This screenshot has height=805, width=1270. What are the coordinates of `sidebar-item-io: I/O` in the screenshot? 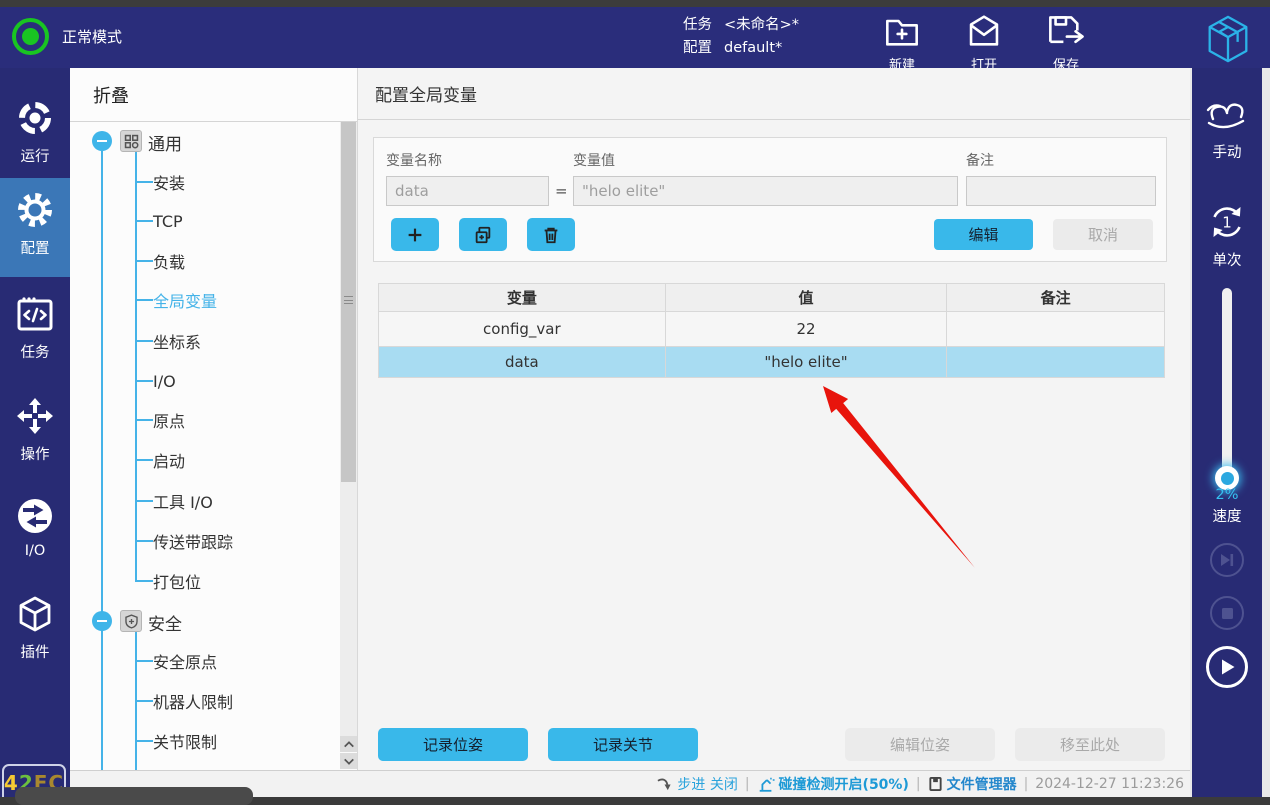 It's located at (35, 527).